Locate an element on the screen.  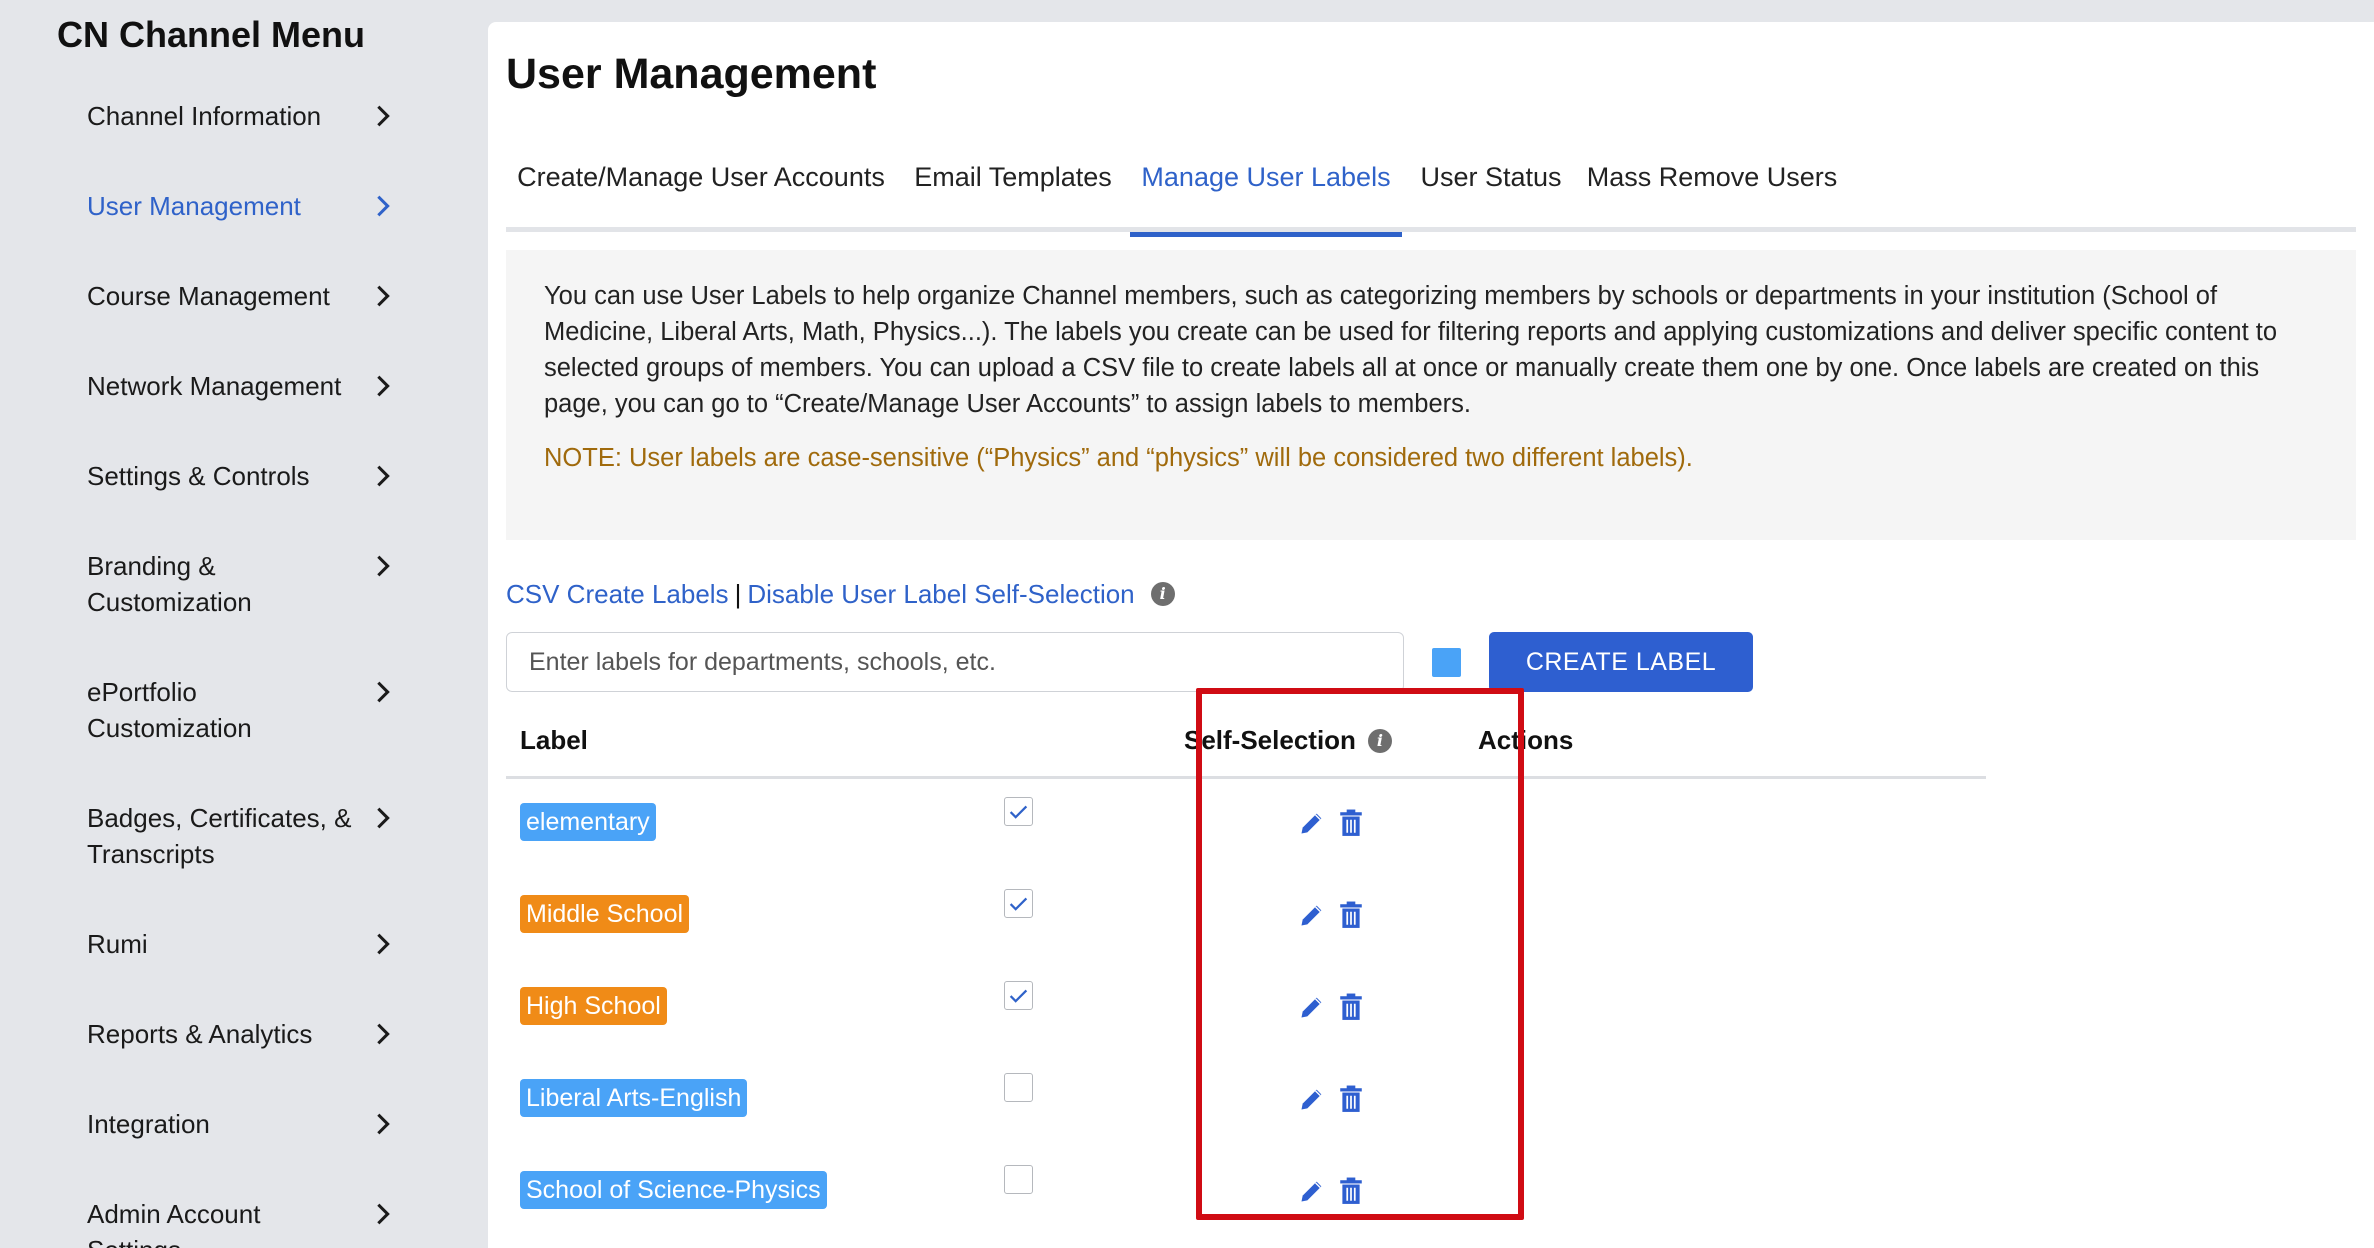
sidebar-item-course-management: Course Management is located at coordinates (242, 296).